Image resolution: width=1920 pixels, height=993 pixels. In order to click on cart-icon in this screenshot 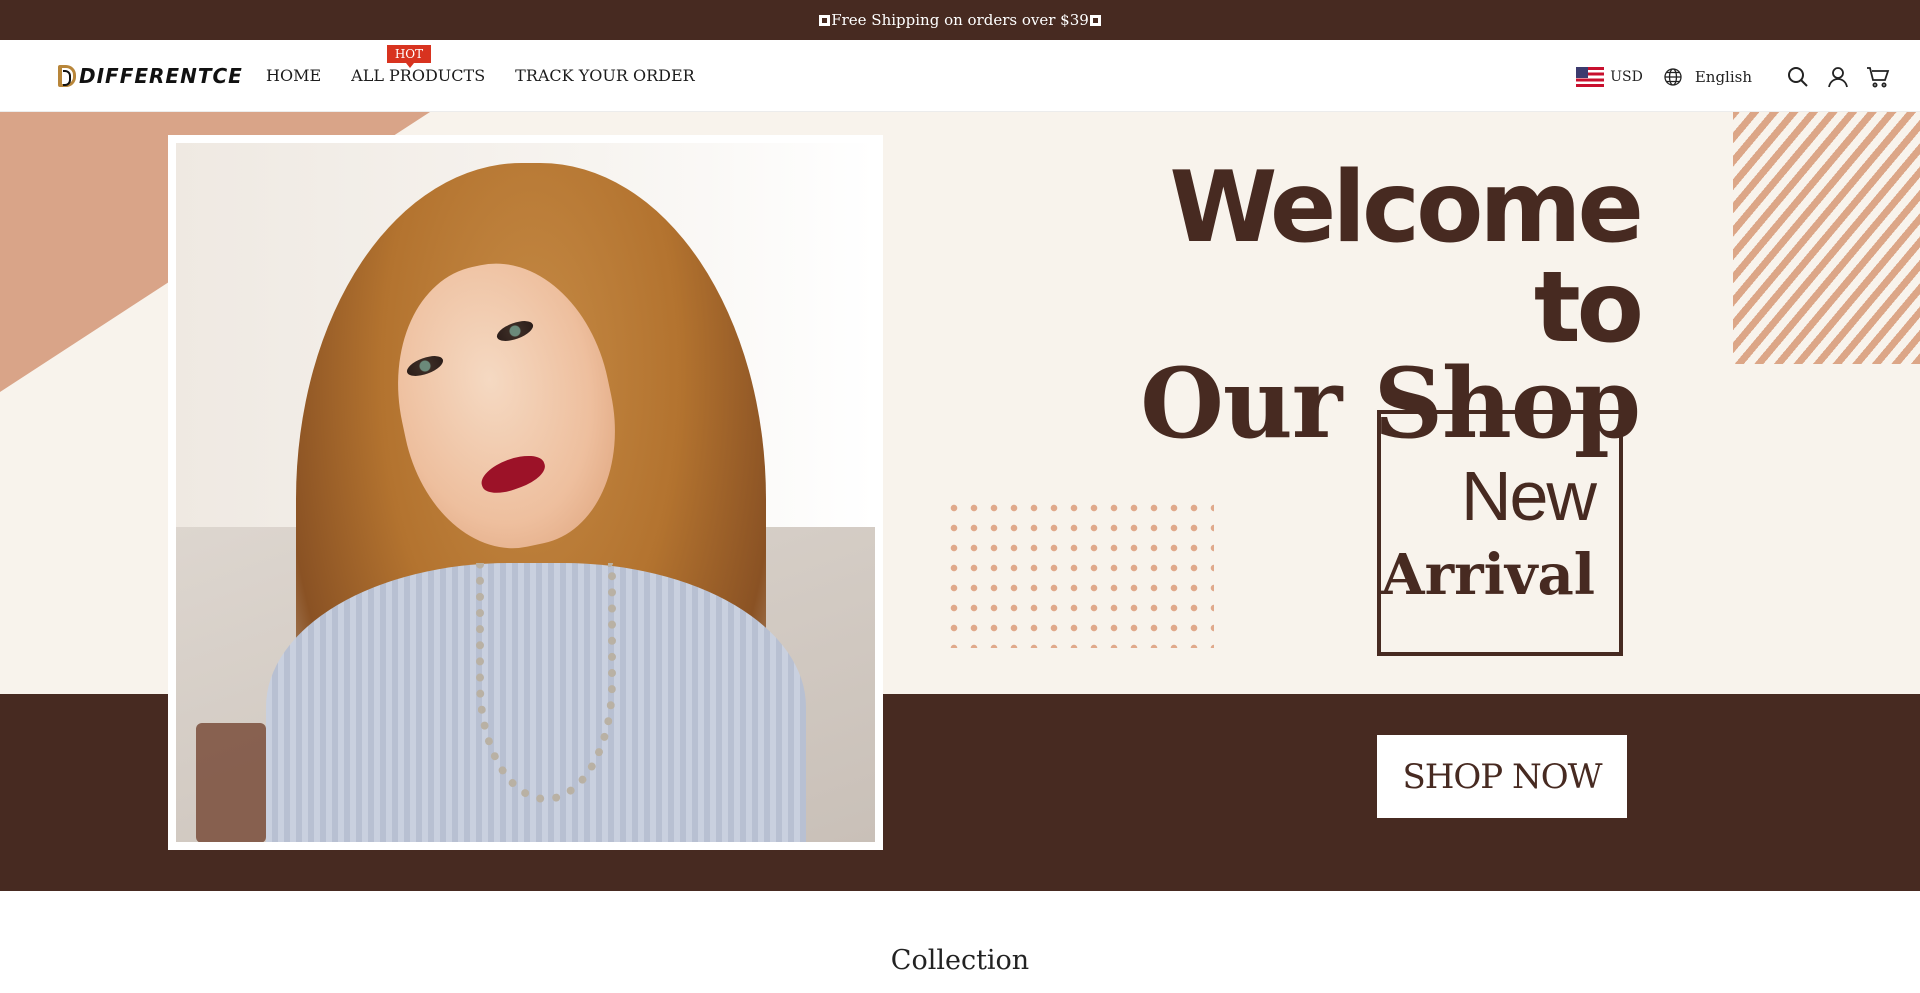, I will do `click(1878, 77)`.